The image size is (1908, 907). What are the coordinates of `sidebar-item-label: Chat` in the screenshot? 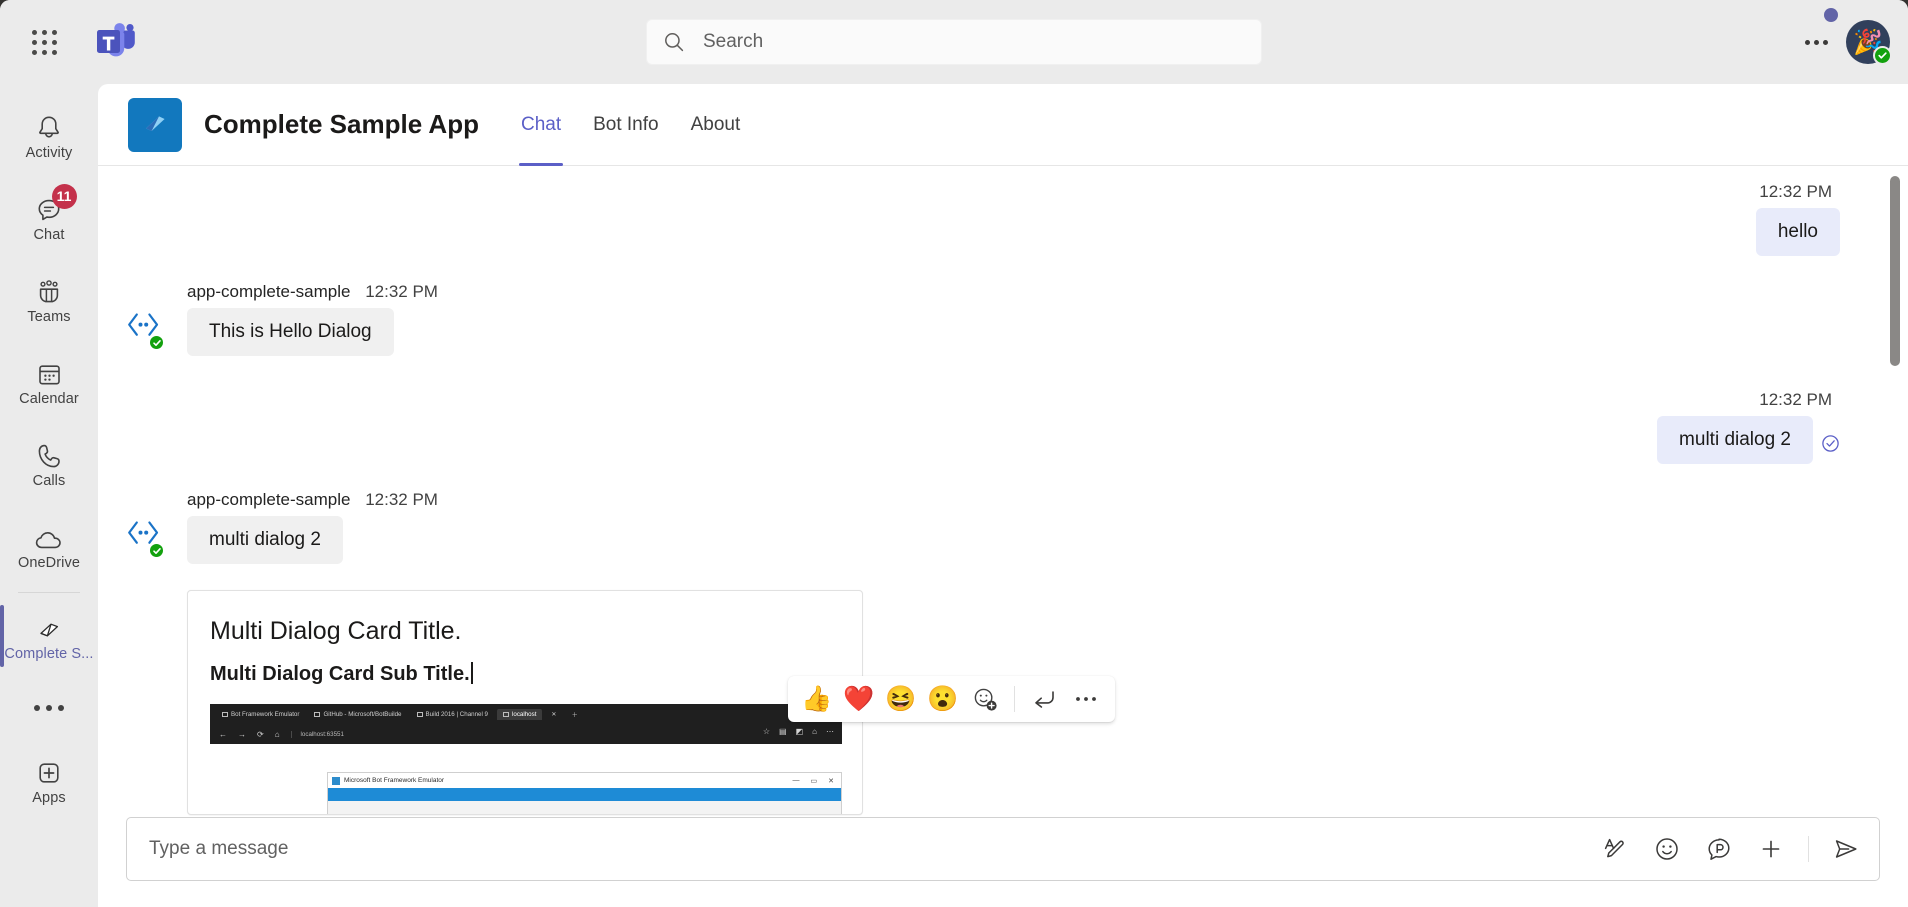 It's located at (49, 234).